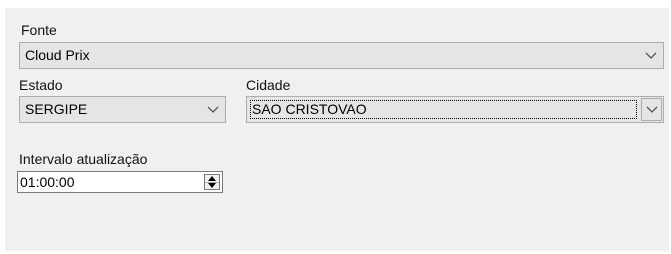 This screenshot has height=254, width=671. I want to click on intervalo-spinbox, so click(120, 182).